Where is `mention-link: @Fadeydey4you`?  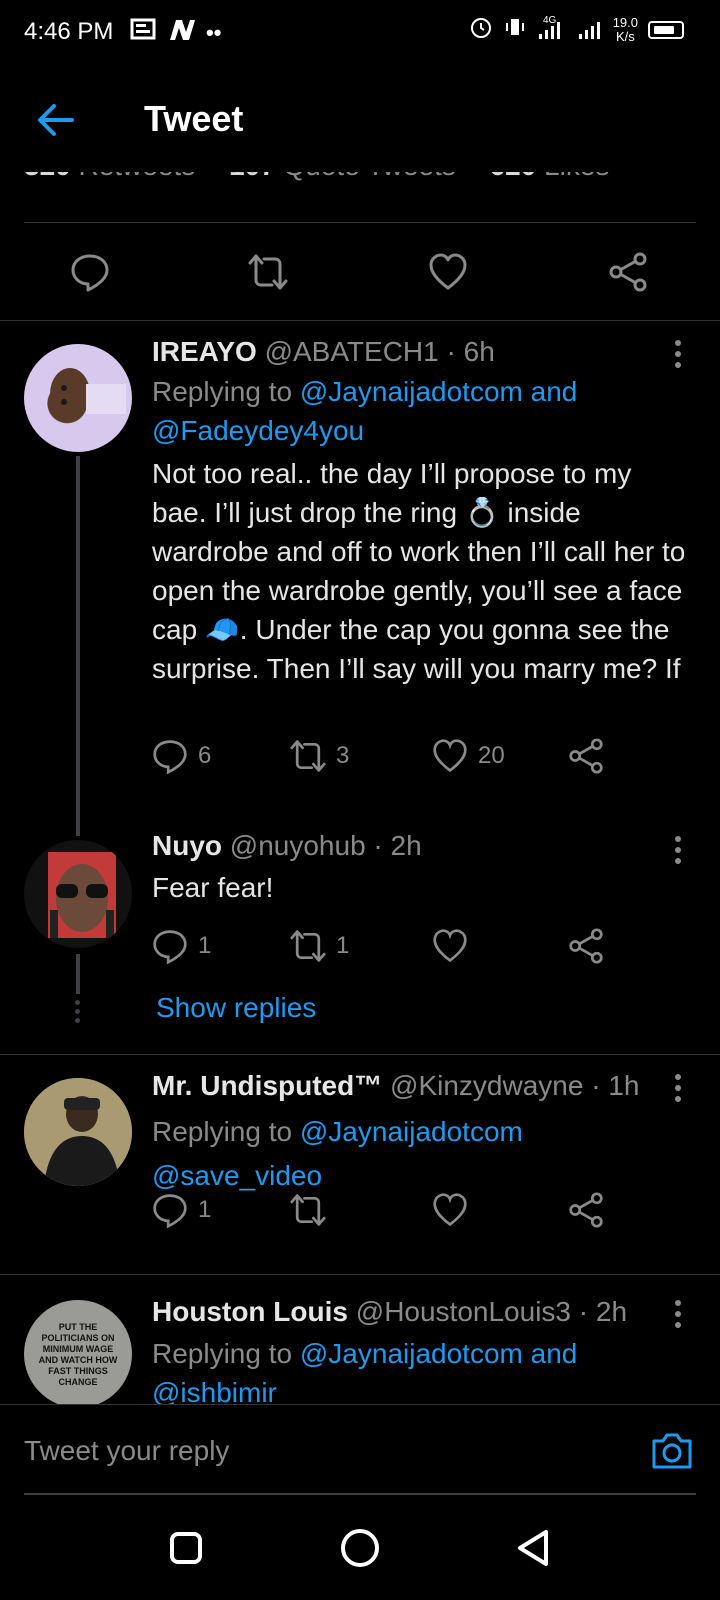 mention-link: @Fadeydey4you is located at coordinates (258, 430).